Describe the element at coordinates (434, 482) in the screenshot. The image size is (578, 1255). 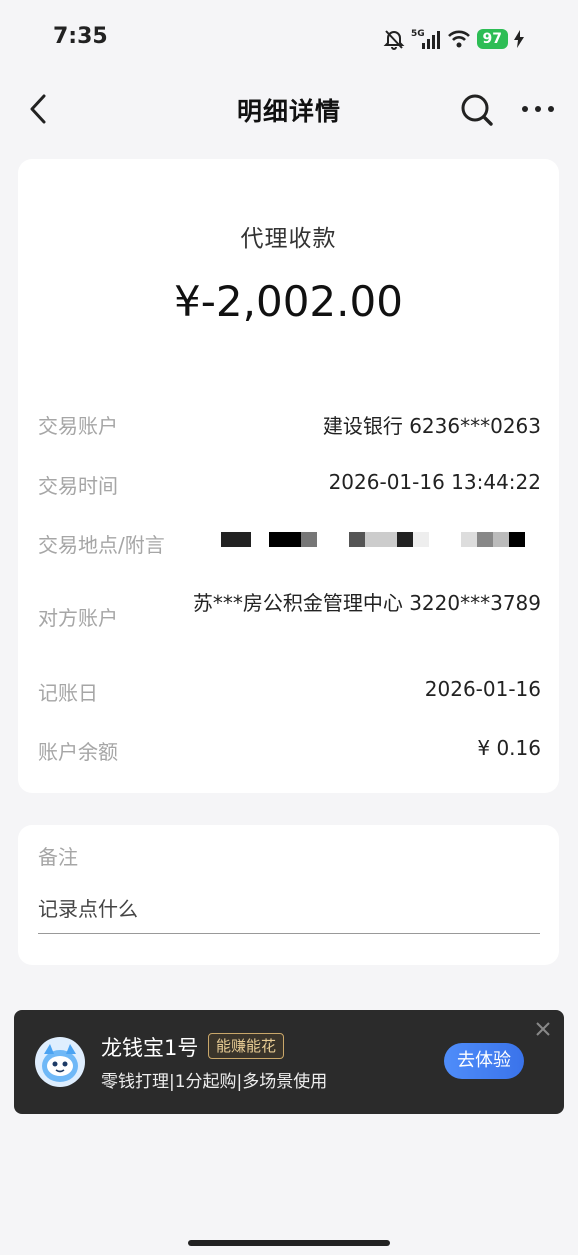
I see `row-value: 2026-01-16 13:44:22` at that location.